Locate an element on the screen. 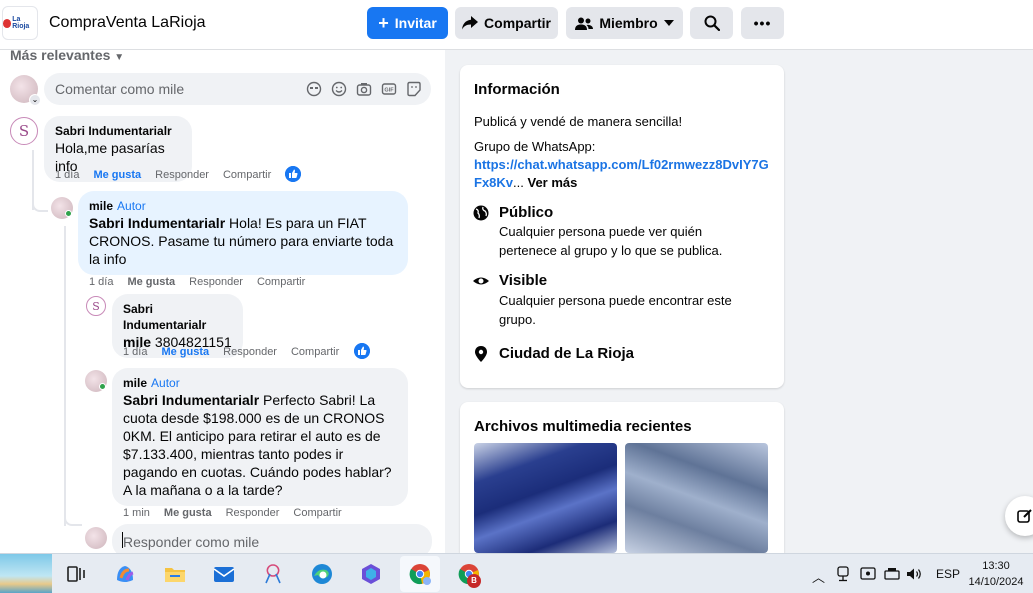  see-more-link: Ver más is located at coordinates (553, 182).